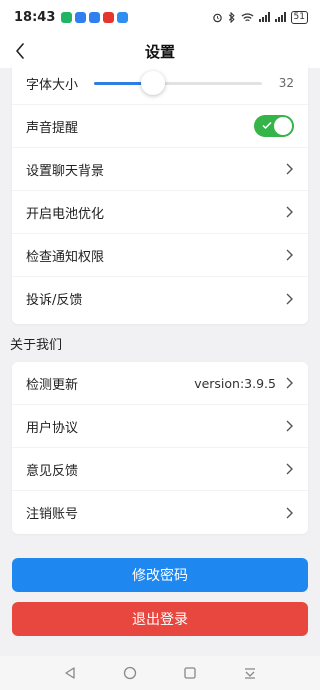 The image size is (320, 690). I want to click on cancel-account-right, so click(289, 513).